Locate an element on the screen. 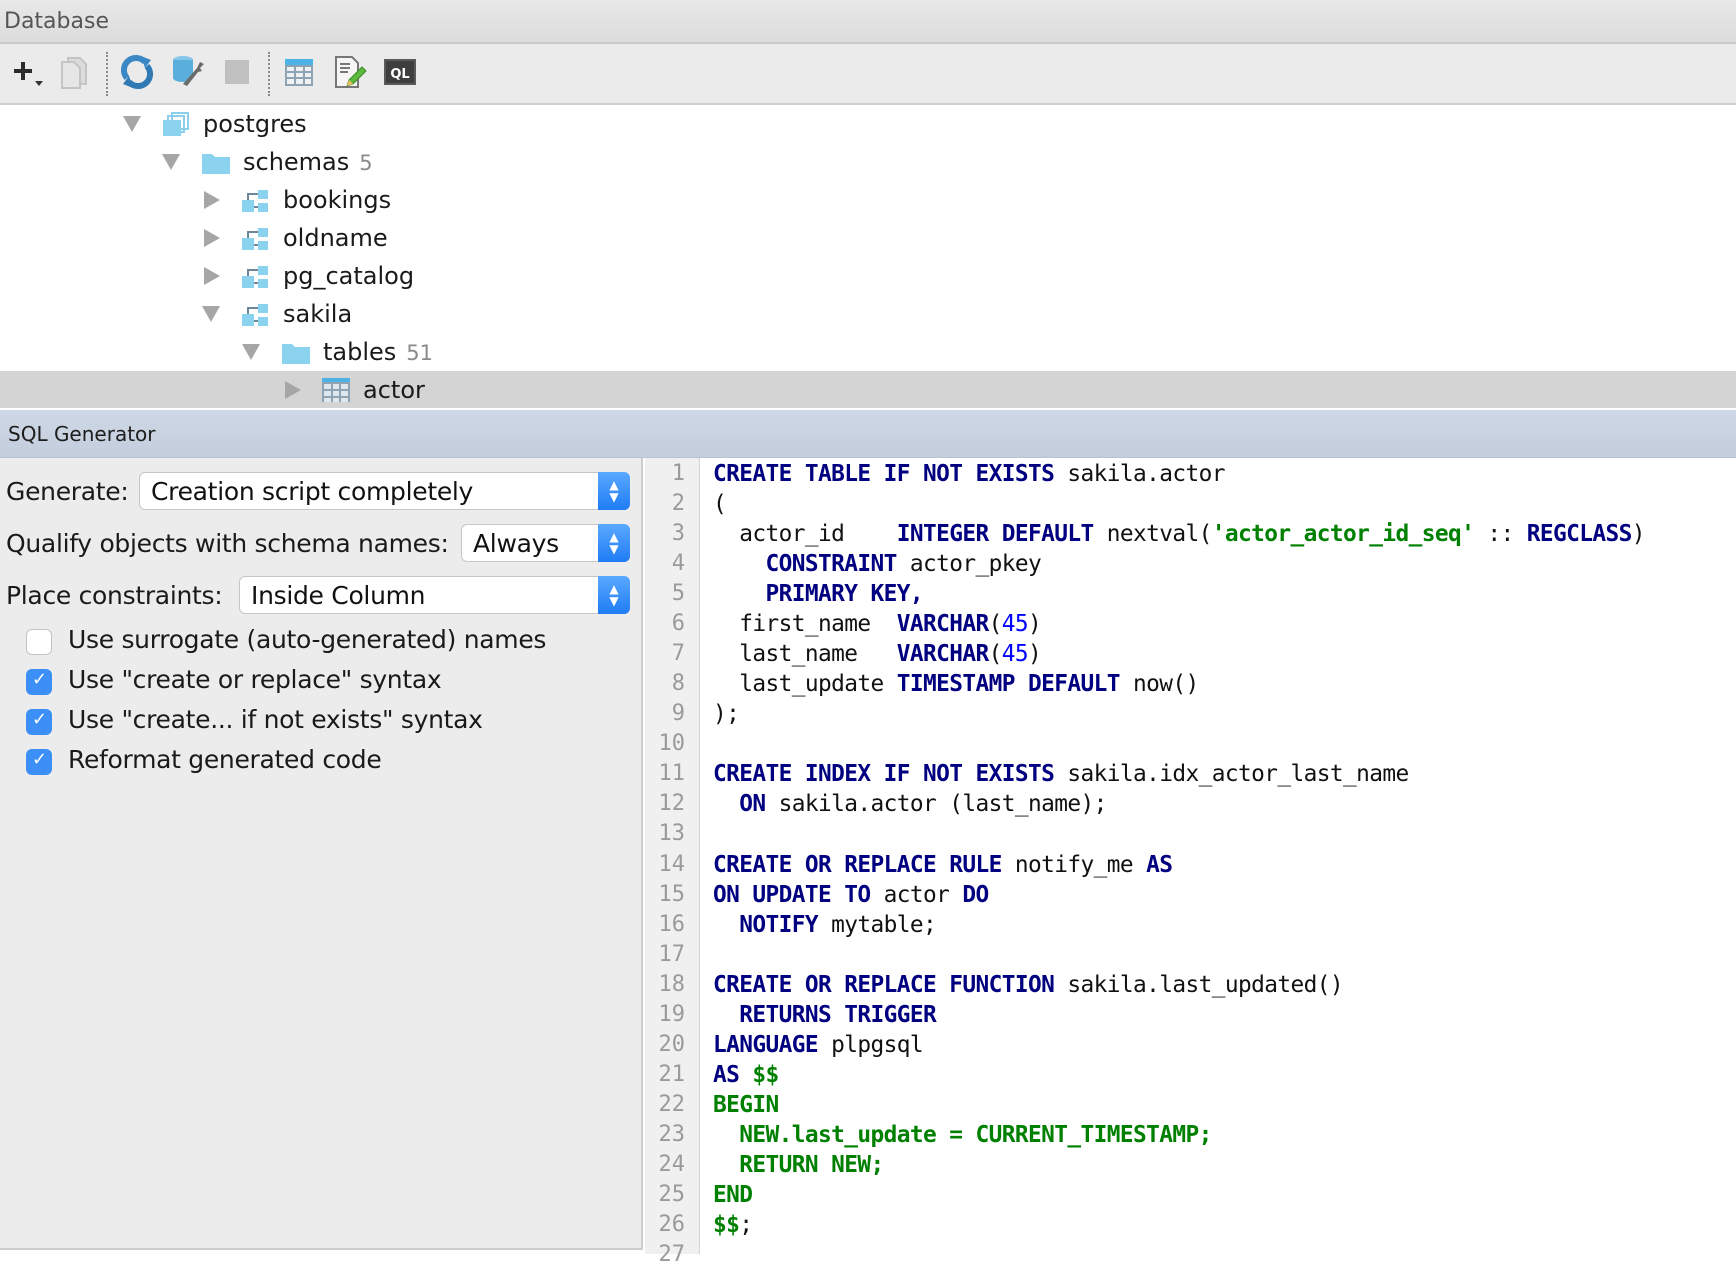 The image size is (1736, 1270). code-token-pl: BEGIN is located at coordinates (746, 1104).